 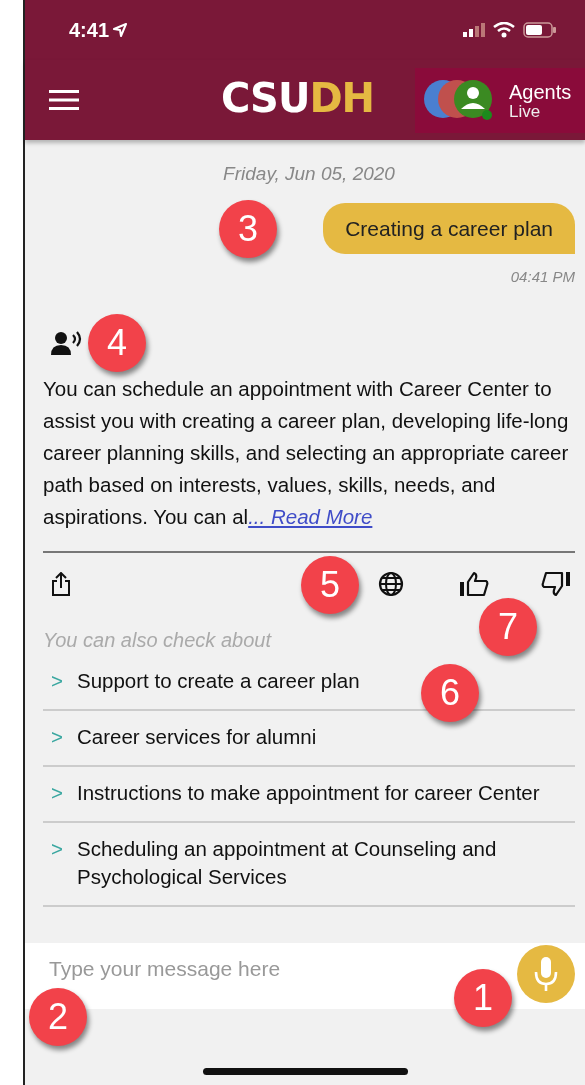 What do you see at coordinates (298, 98) in the screenshot?
I see `logo: CSUDH` at bounding box center [298, 98].